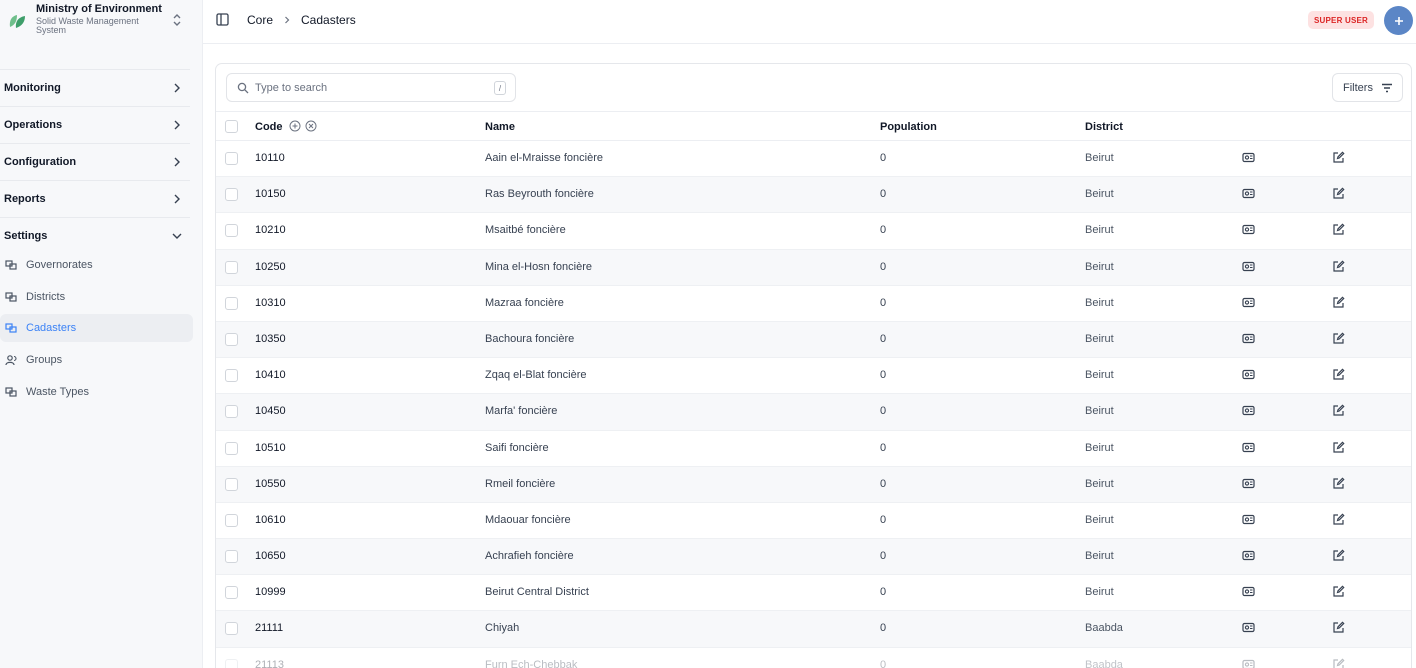  I want to click on column-header-population: Population, so click(908, 127).